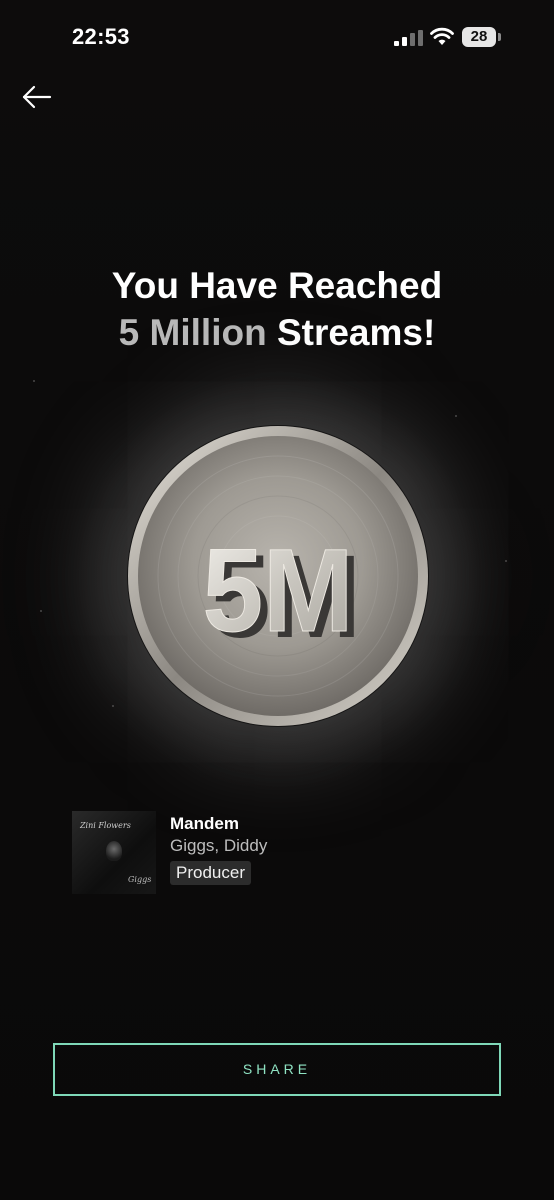 The width and height of the screenshot is (554, 1200). I want to click on headline-line-2: 5 Million Streams!, so click(277, 332).